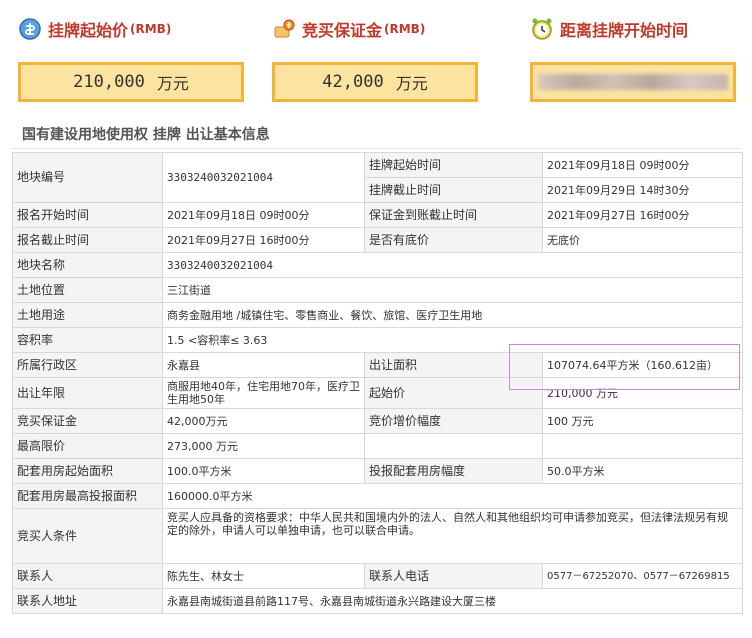 The height and width of the screenshot is (638, 752). I want to click on starting-price-unit: 万元, so click(172, 83).